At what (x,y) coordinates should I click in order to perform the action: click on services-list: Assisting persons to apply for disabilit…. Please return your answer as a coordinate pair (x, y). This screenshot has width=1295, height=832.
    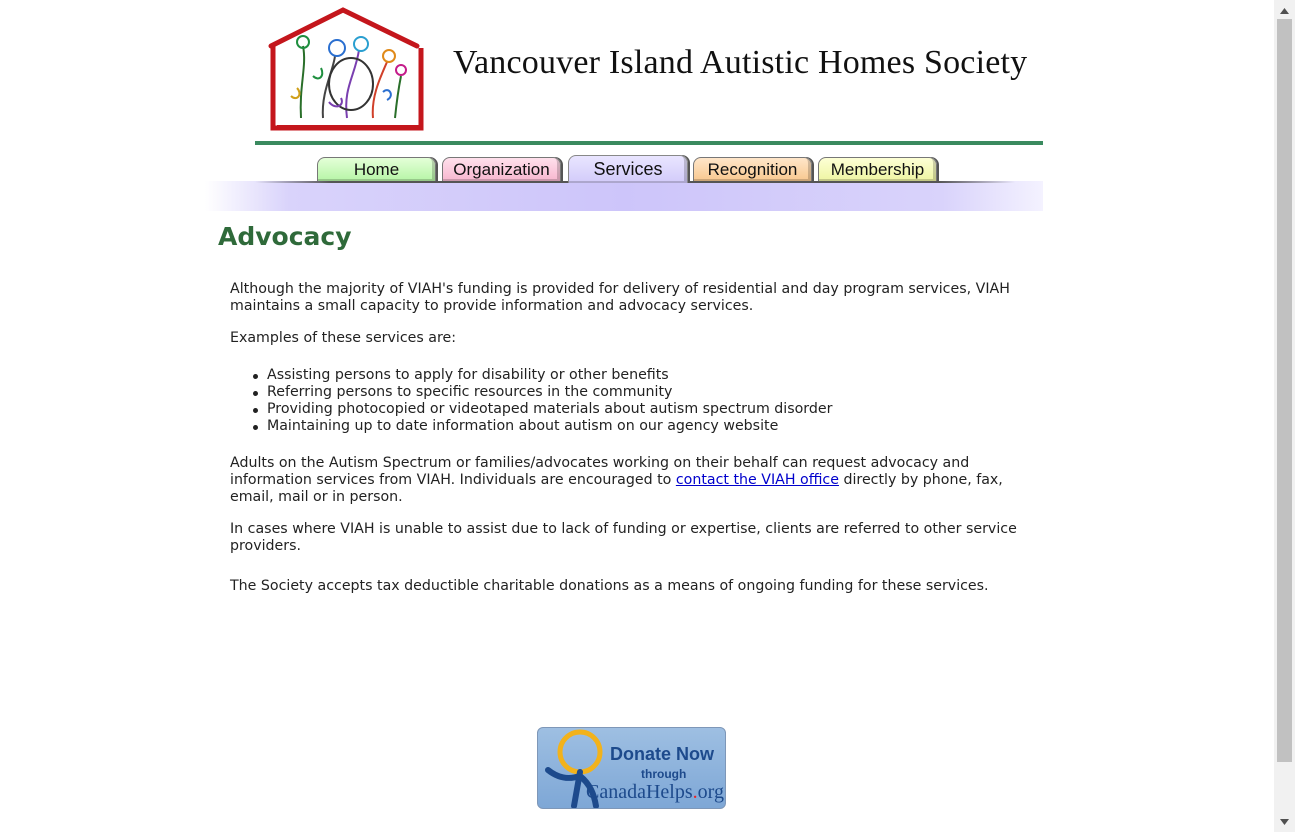
    Looking at the image, I should click on (542, 401).